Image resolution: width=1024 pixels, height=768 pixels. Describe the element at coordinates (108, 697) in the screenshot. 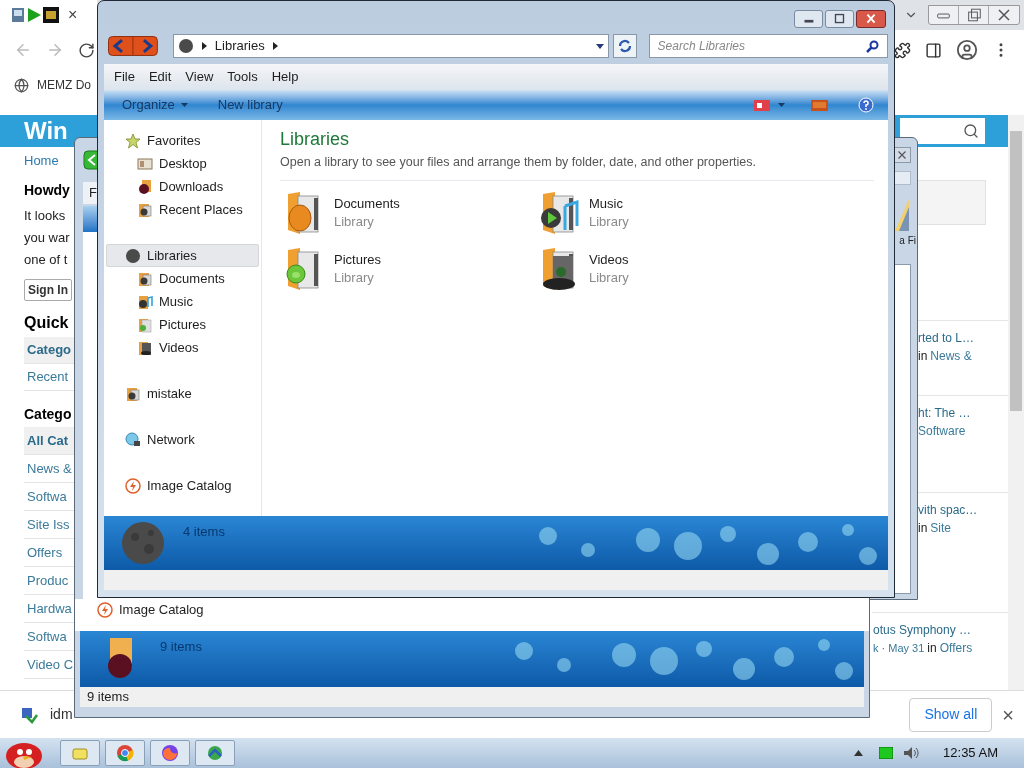

I see `status-text: 9 items` at that location.